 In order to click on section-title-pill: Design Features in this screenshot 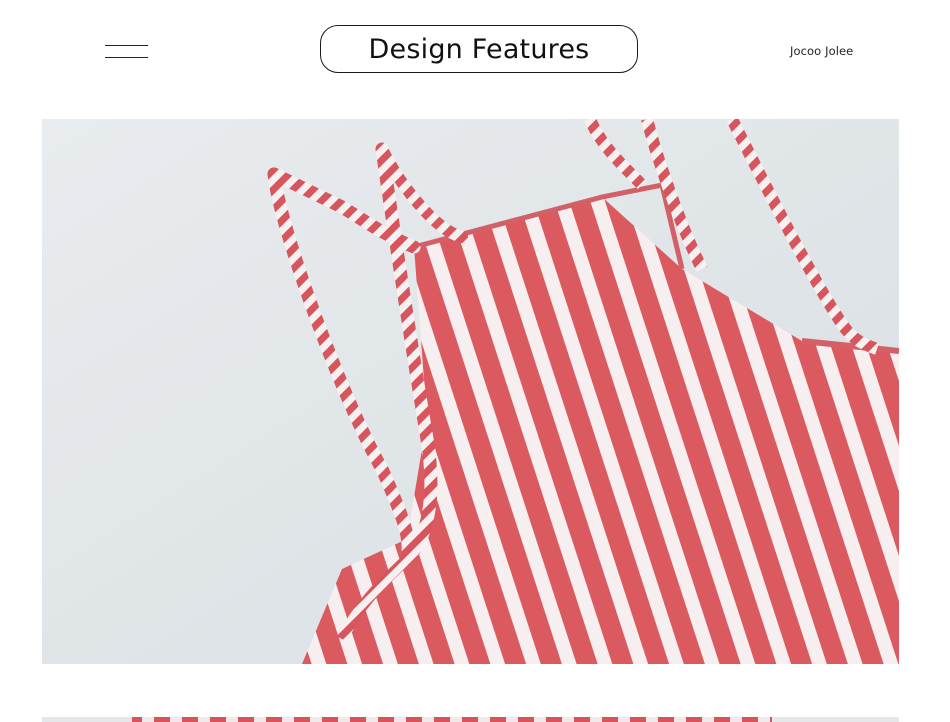, I will do `click(479, 49)`.